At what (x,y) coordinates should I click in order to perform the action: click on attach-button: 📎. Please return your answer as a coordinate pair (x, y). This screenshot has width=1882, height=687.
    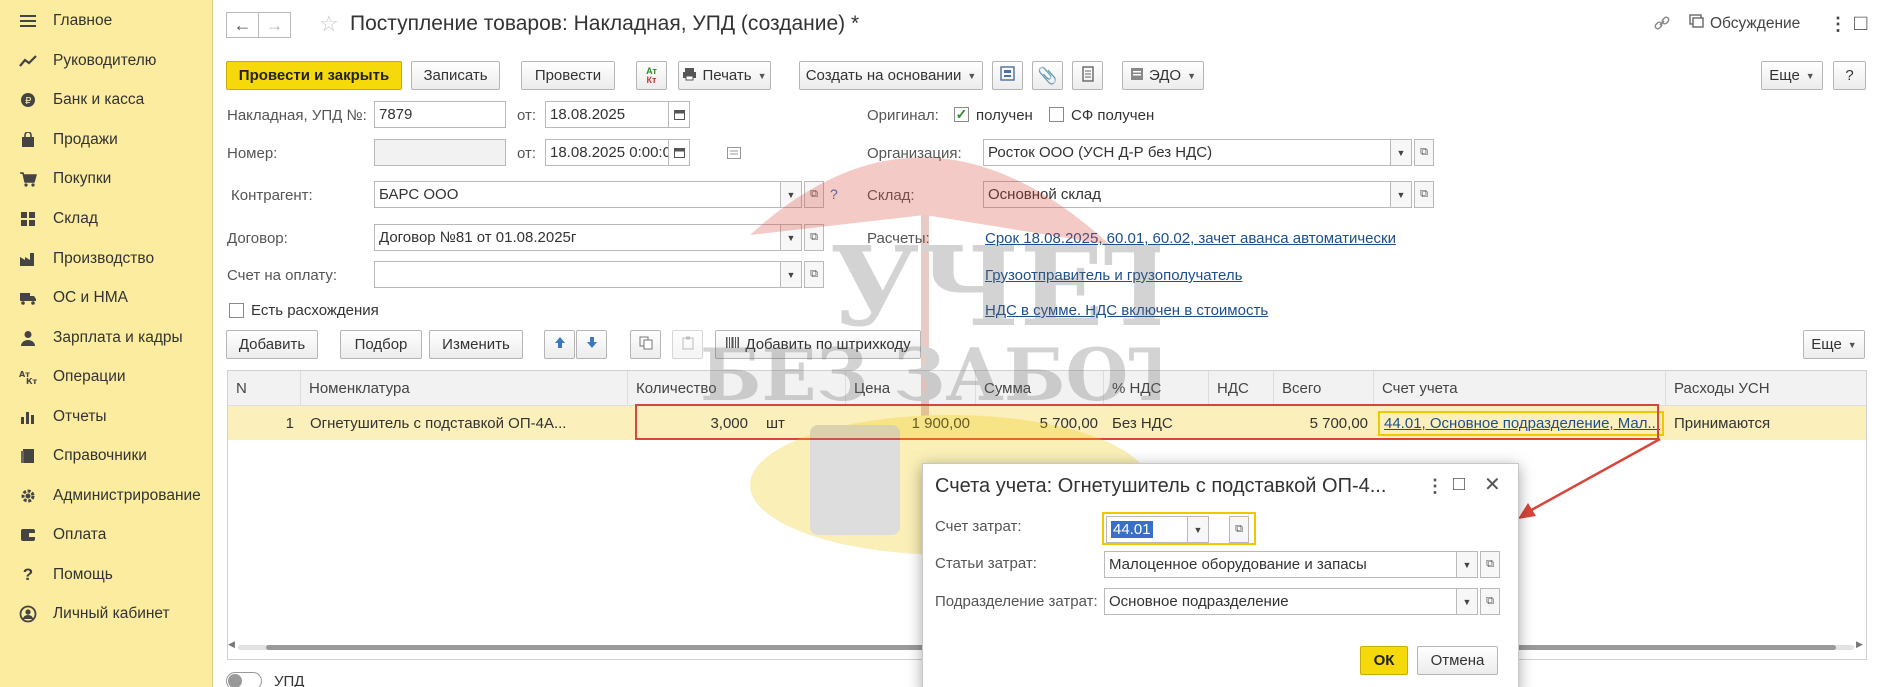
    Looking at the image, I should click on (1047, 75).